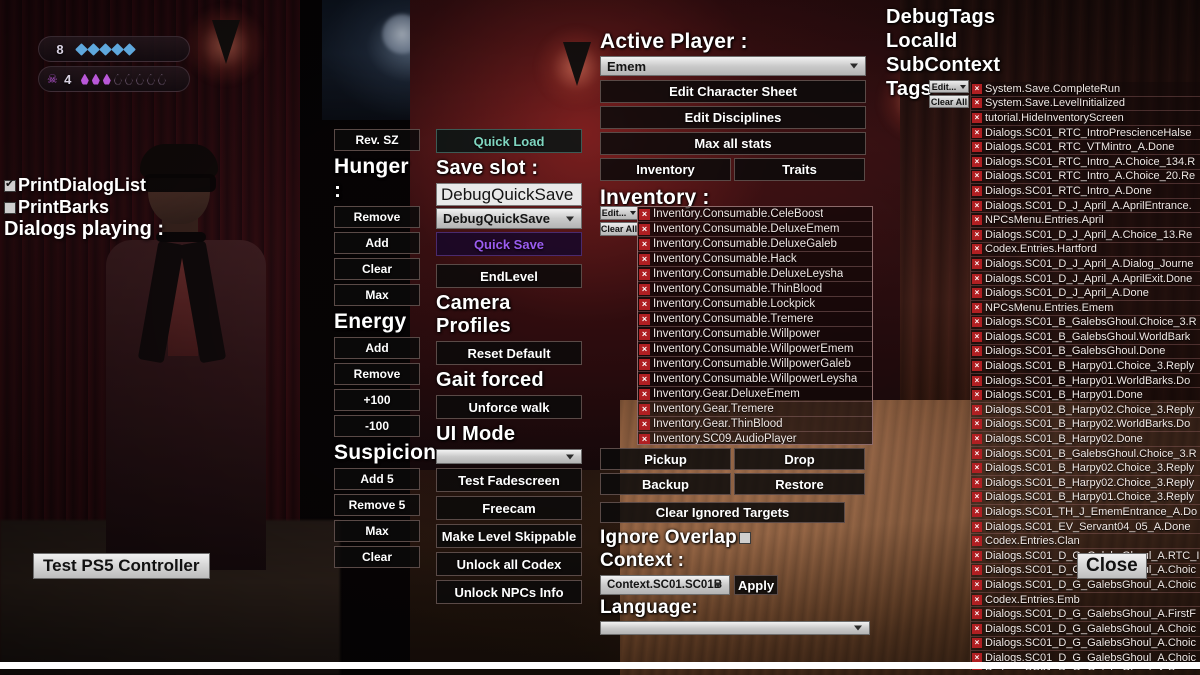  Describe the element at coordinates (509, 244) in the screenshot. I see `quick-save-button: Quick Save` at that location.